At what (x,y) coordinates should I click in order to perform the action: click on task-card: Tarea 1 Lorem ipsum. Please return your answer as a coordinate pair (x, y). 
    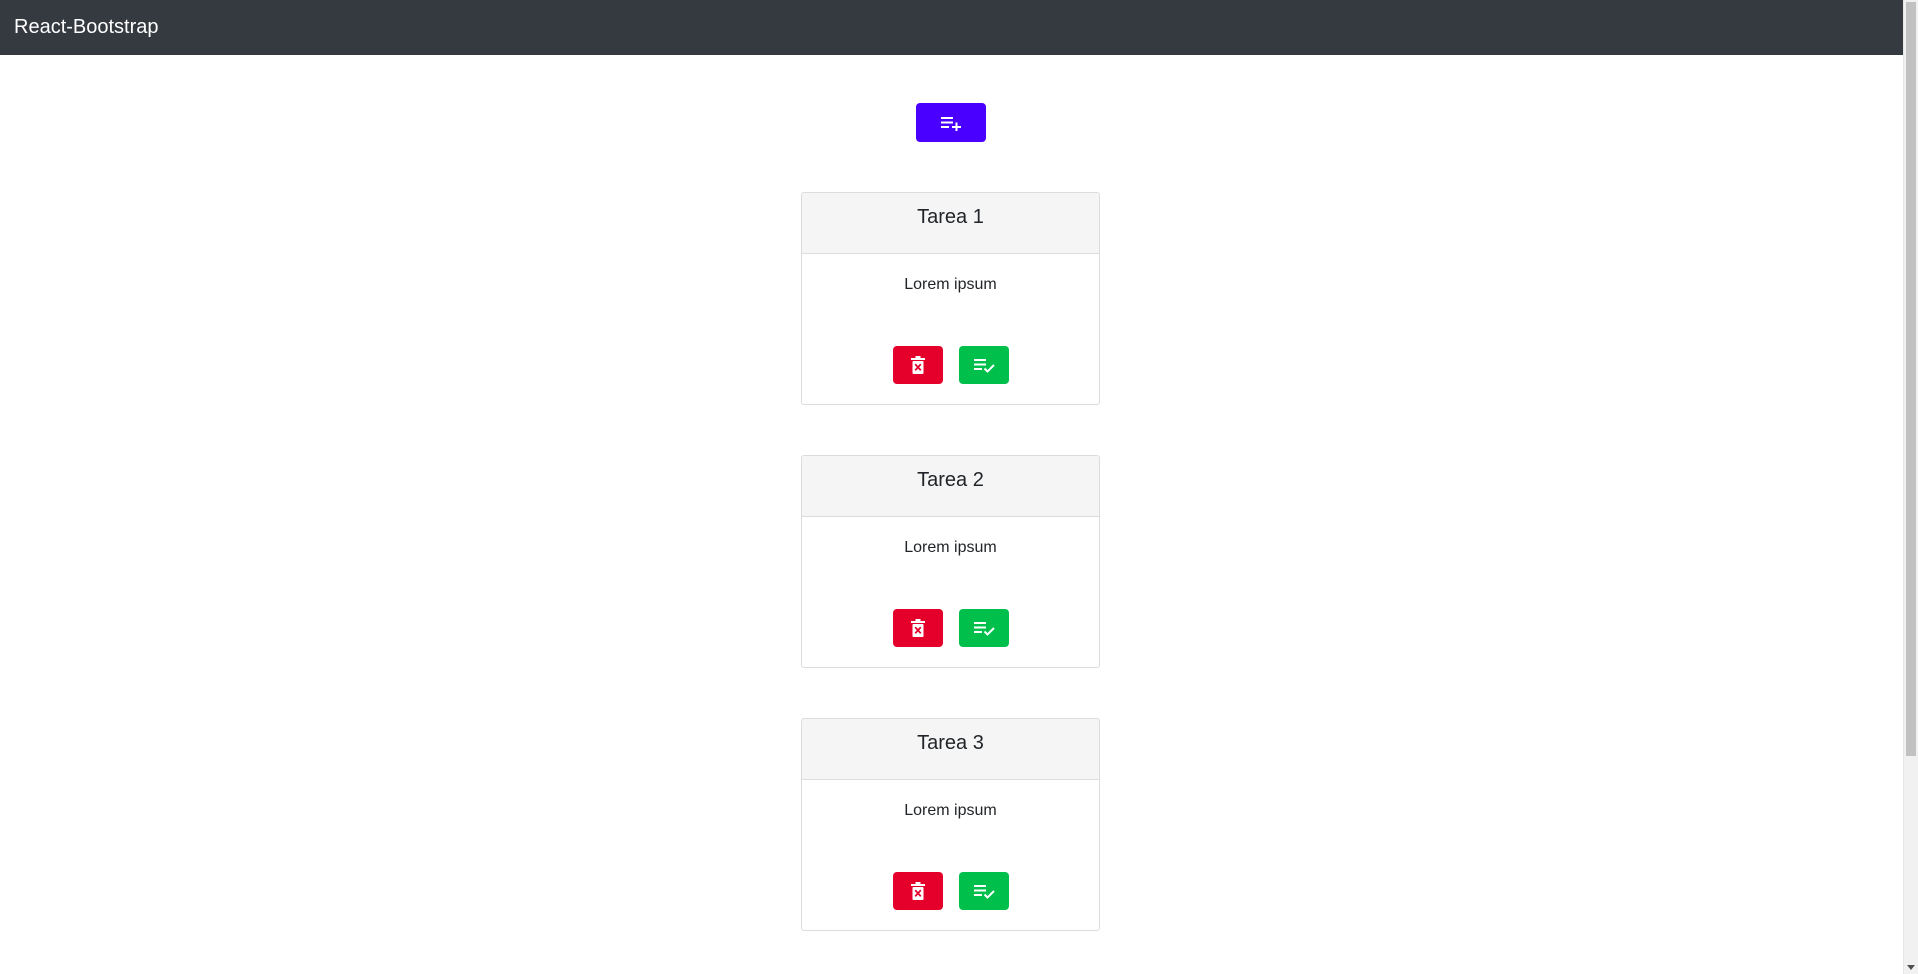
    Looking at the image, I should click on (950, 298).